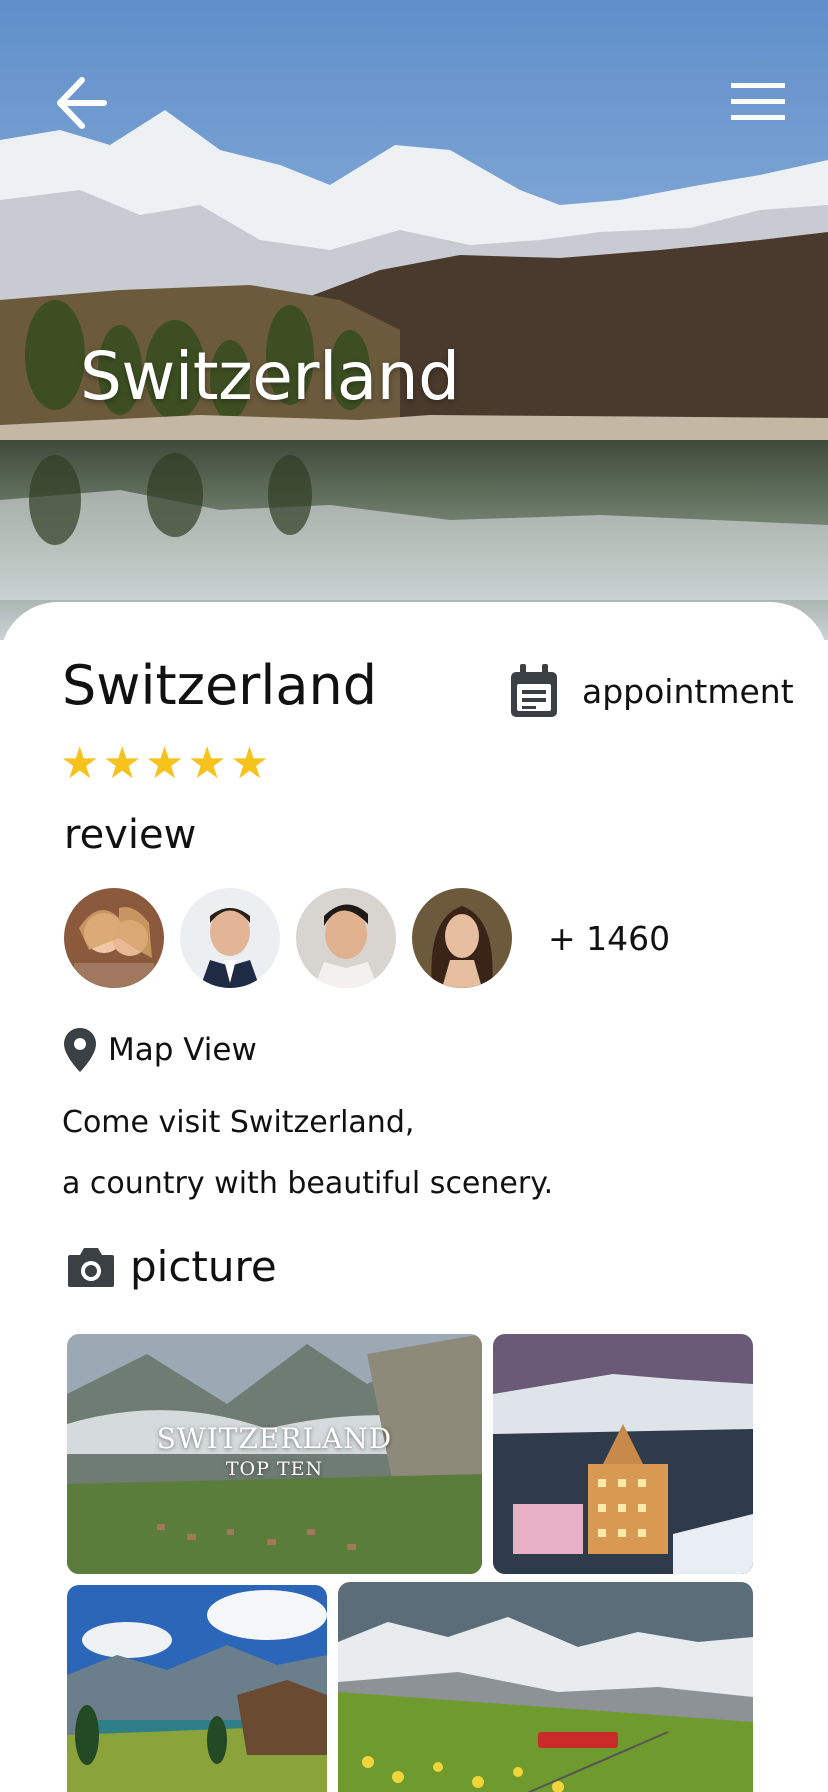  I want to click on rating-stars: ★ ★ ★ ★ ★, so click(166, 764).